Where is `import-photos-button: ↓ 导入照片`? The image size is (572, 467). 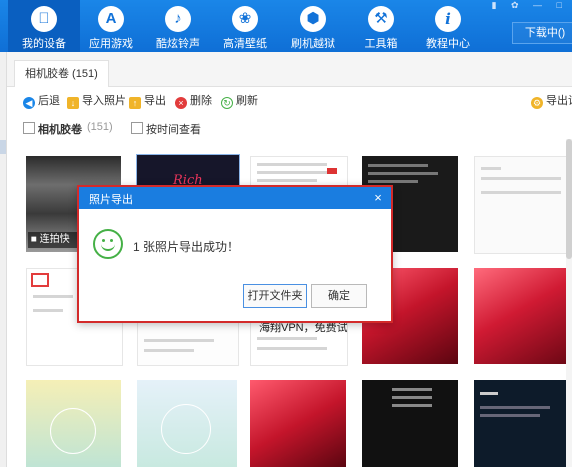 import-photos-button: ↓ 导入照片 is located at coordinates (96, 101).